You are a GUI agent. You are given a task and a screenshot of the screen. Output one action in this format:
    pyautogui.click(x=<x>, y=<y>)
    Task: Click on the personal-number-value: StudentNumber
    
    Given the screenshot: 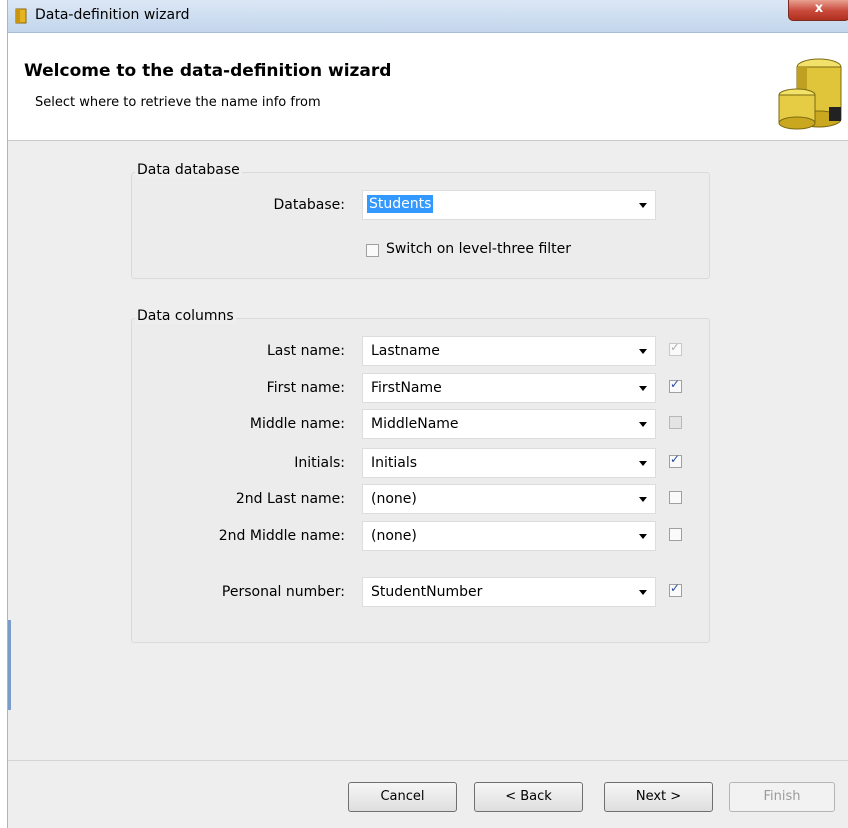 What is the action you would take?
    pyautogui.click(x=427, y=592)
    